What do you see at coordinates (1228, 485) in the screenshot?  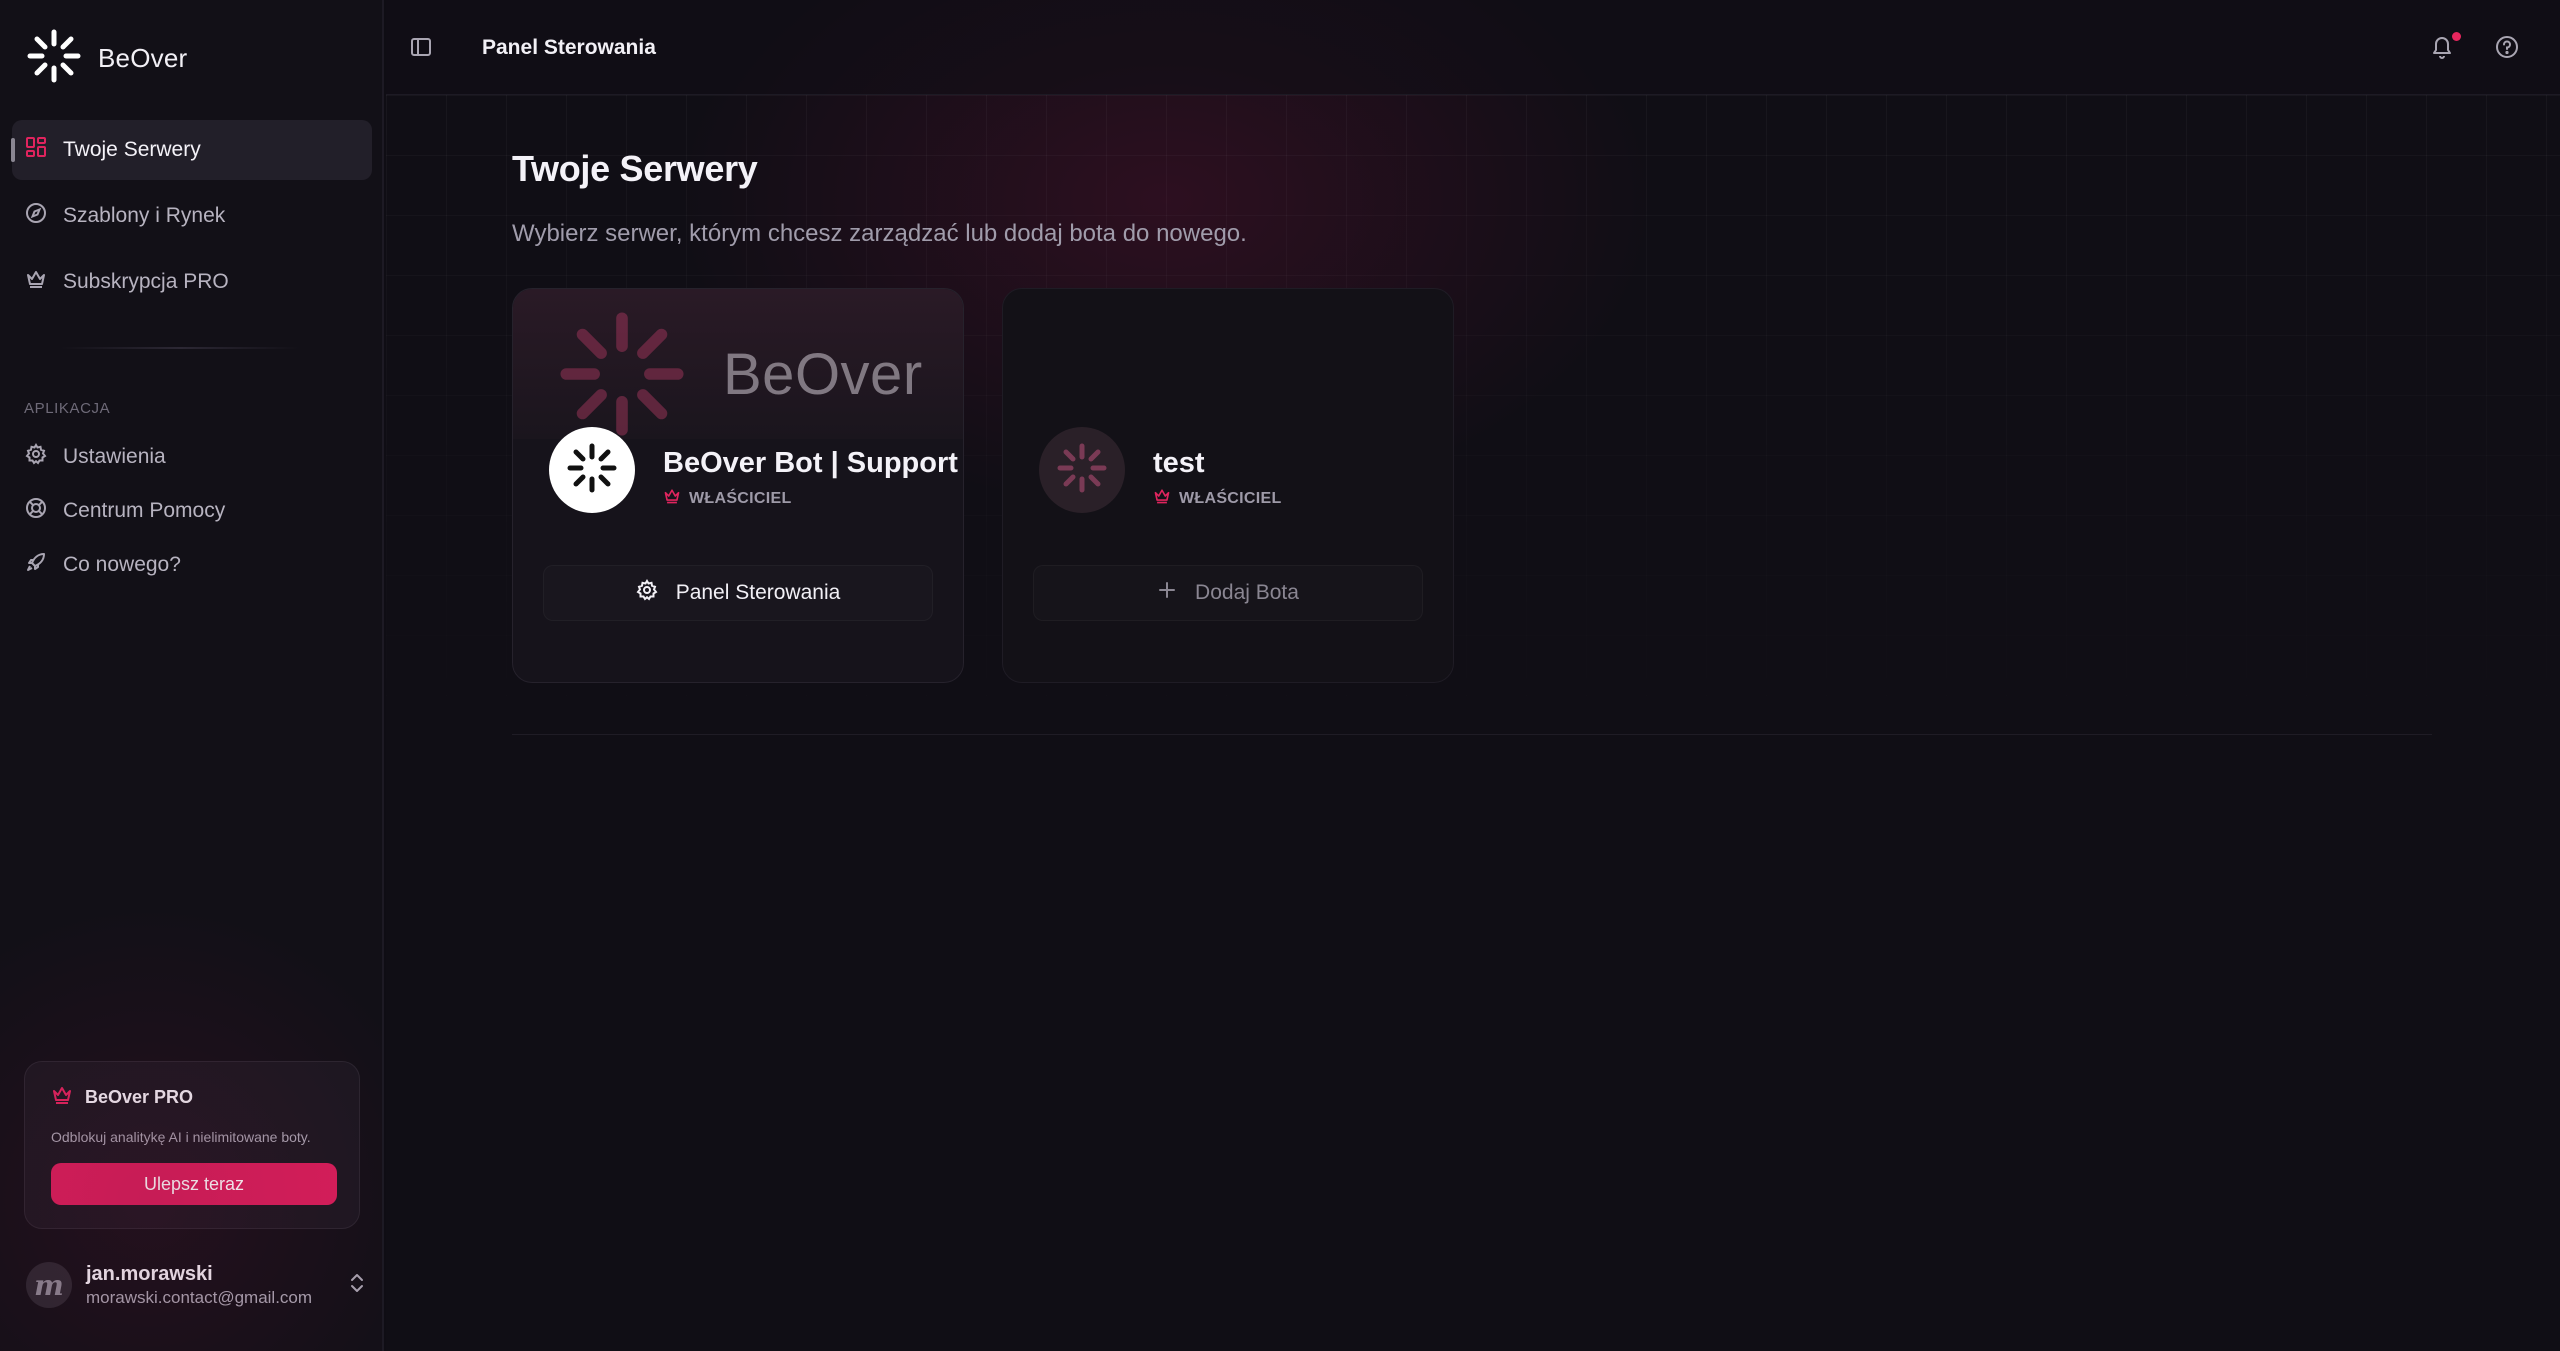 I see `server-card: test WŁAŚCICIEL Dodaj Bota` at bounding box center [1228, 485].